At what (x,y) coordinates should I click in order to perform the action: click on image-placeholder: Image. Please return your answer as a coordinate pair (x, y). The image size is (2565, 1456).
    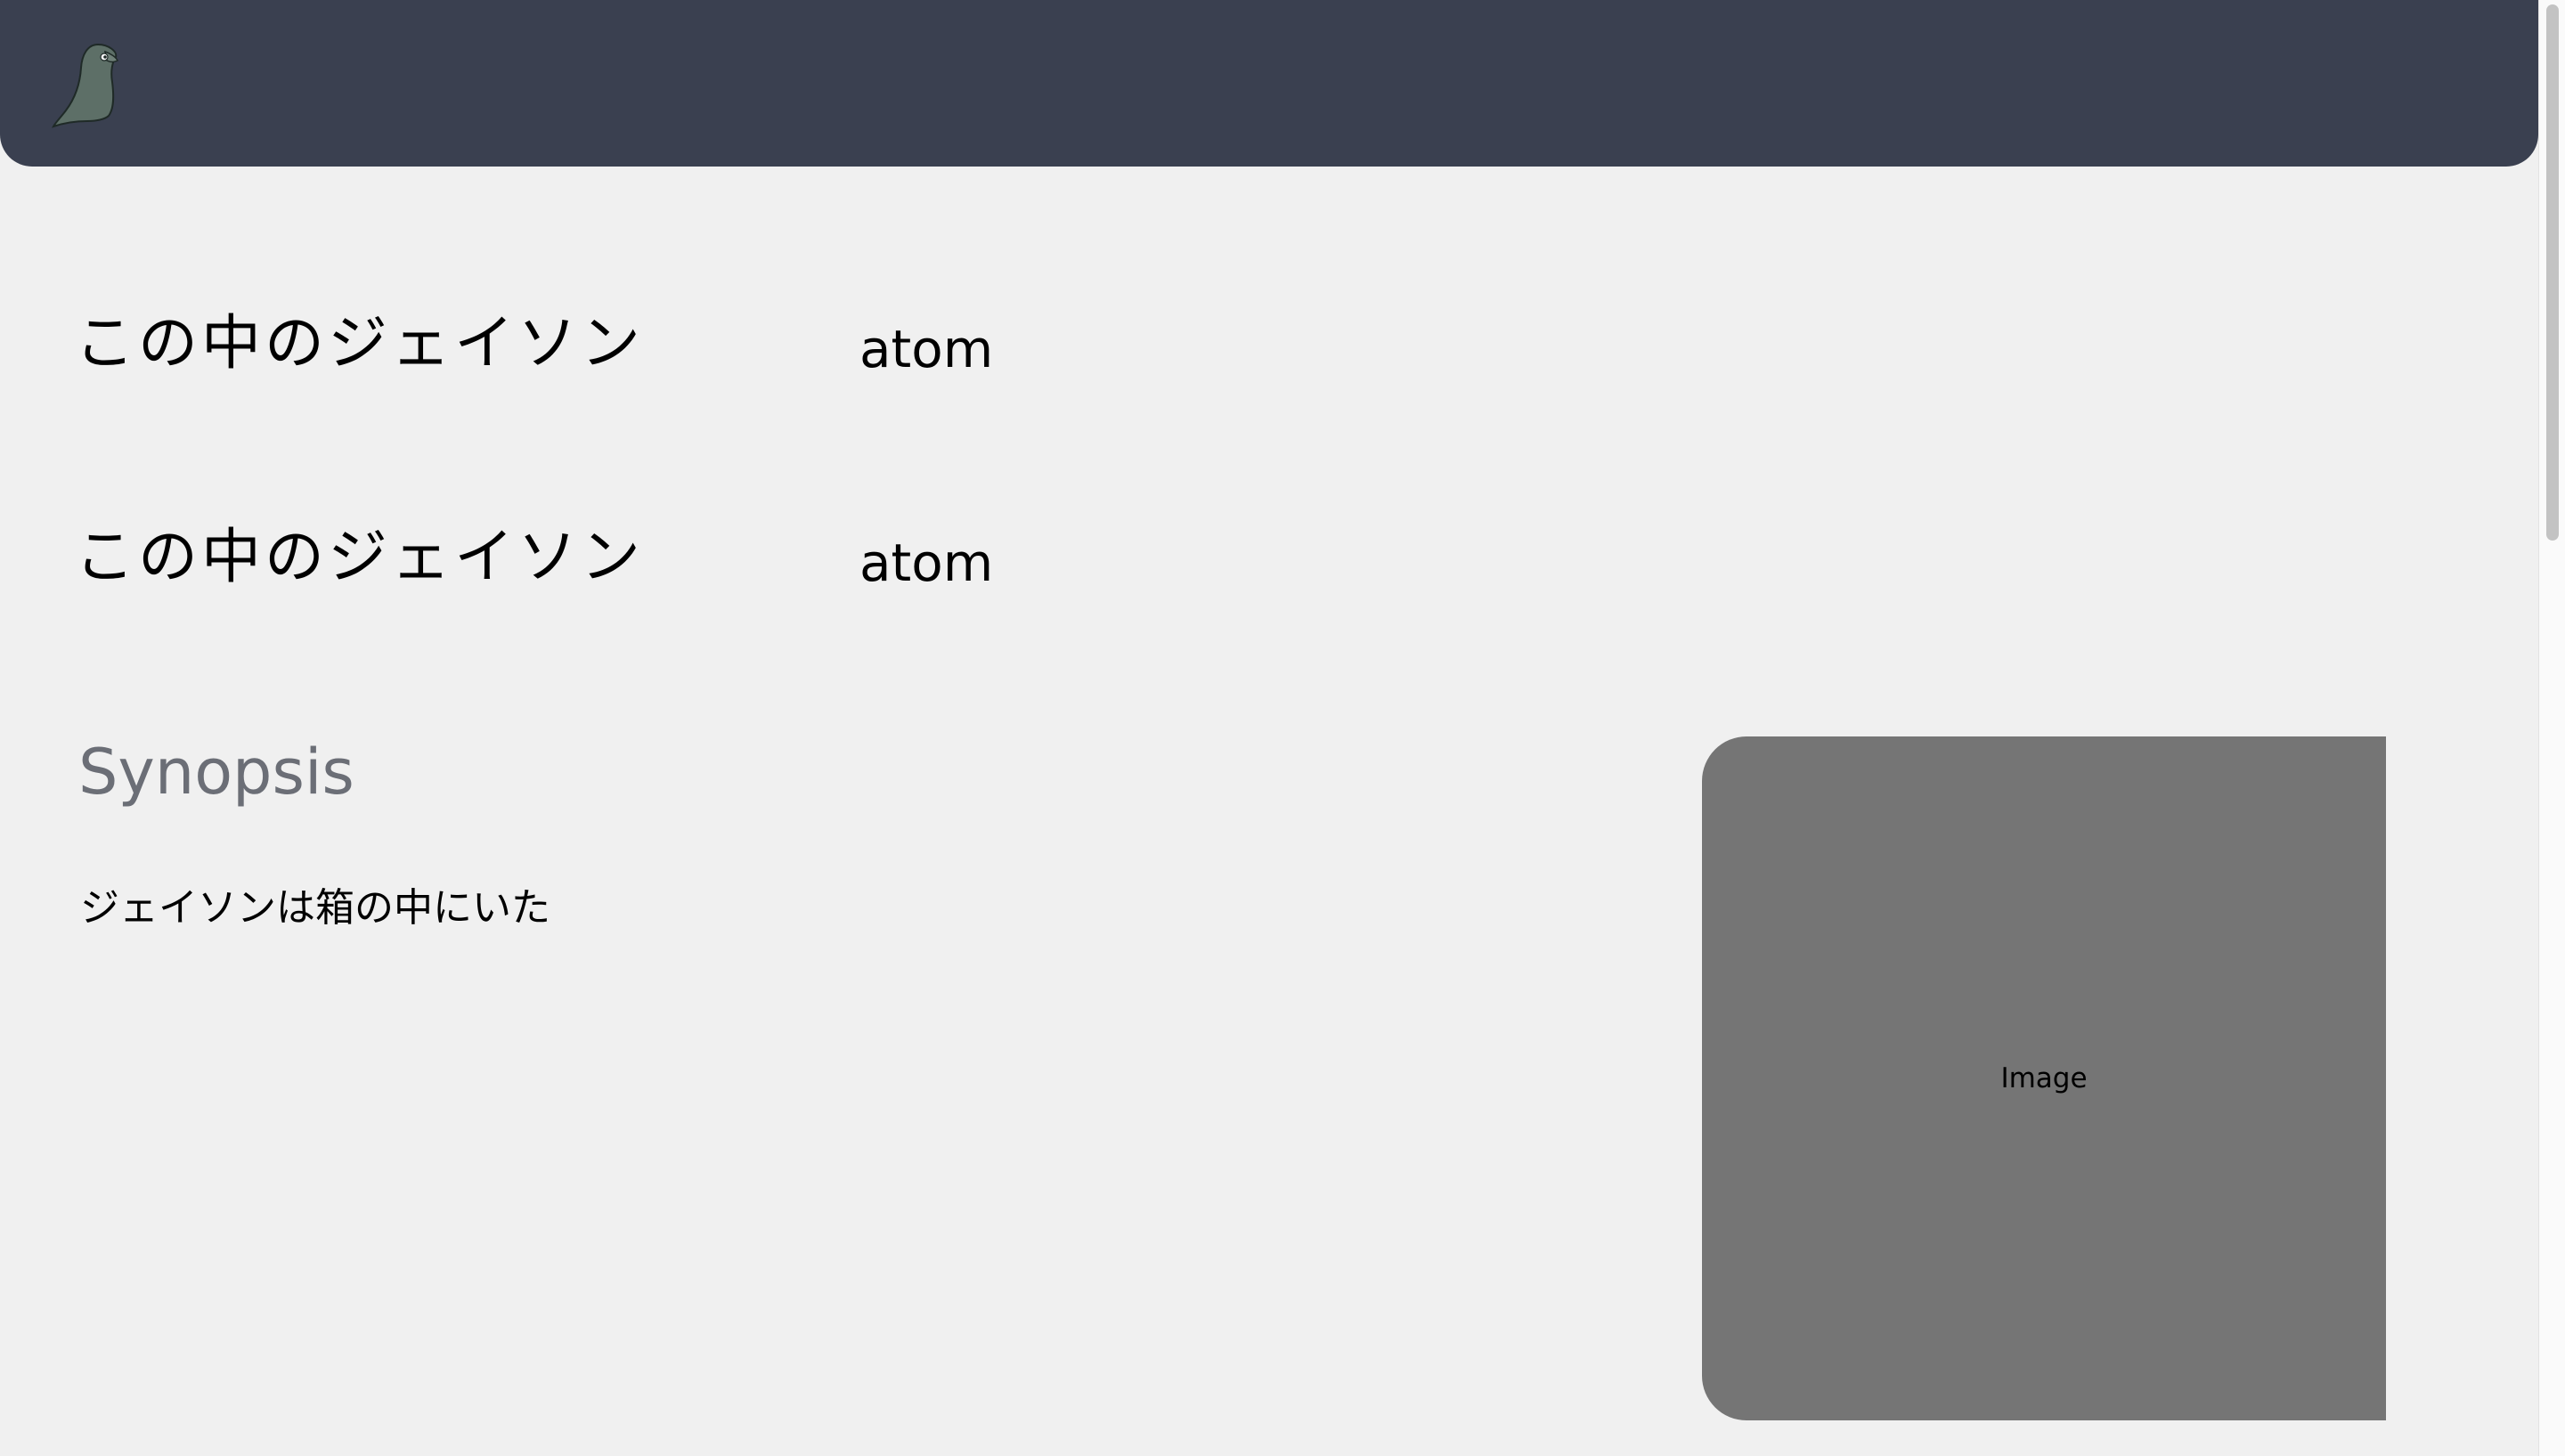
    Looking at the image, I should click on (2044, 1078).